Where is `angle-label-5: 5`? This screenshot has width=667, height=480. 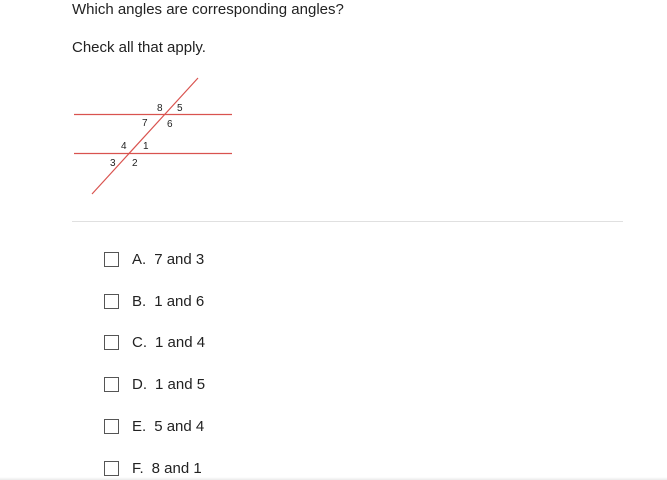 angle-label-5: 5 is located at coordinates (180, 108).